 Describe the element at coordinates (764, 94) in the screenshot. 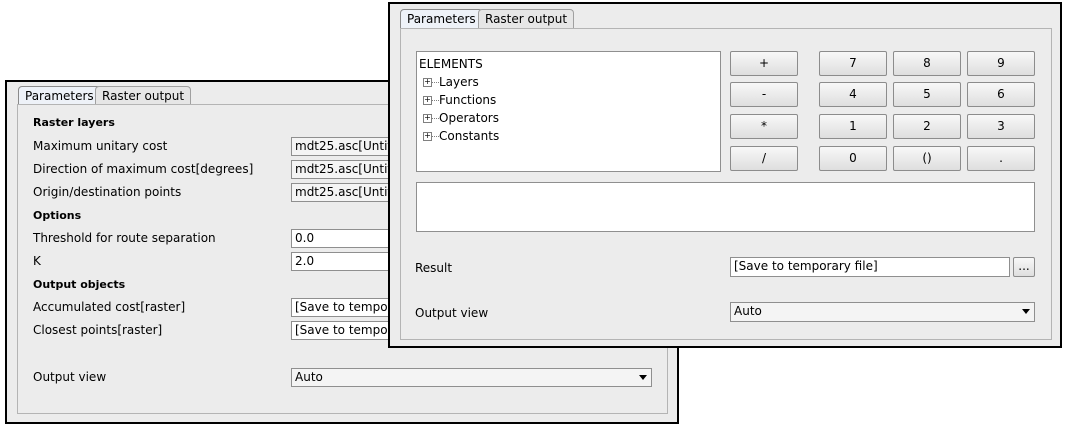

I see `minus-button: -` at that location.